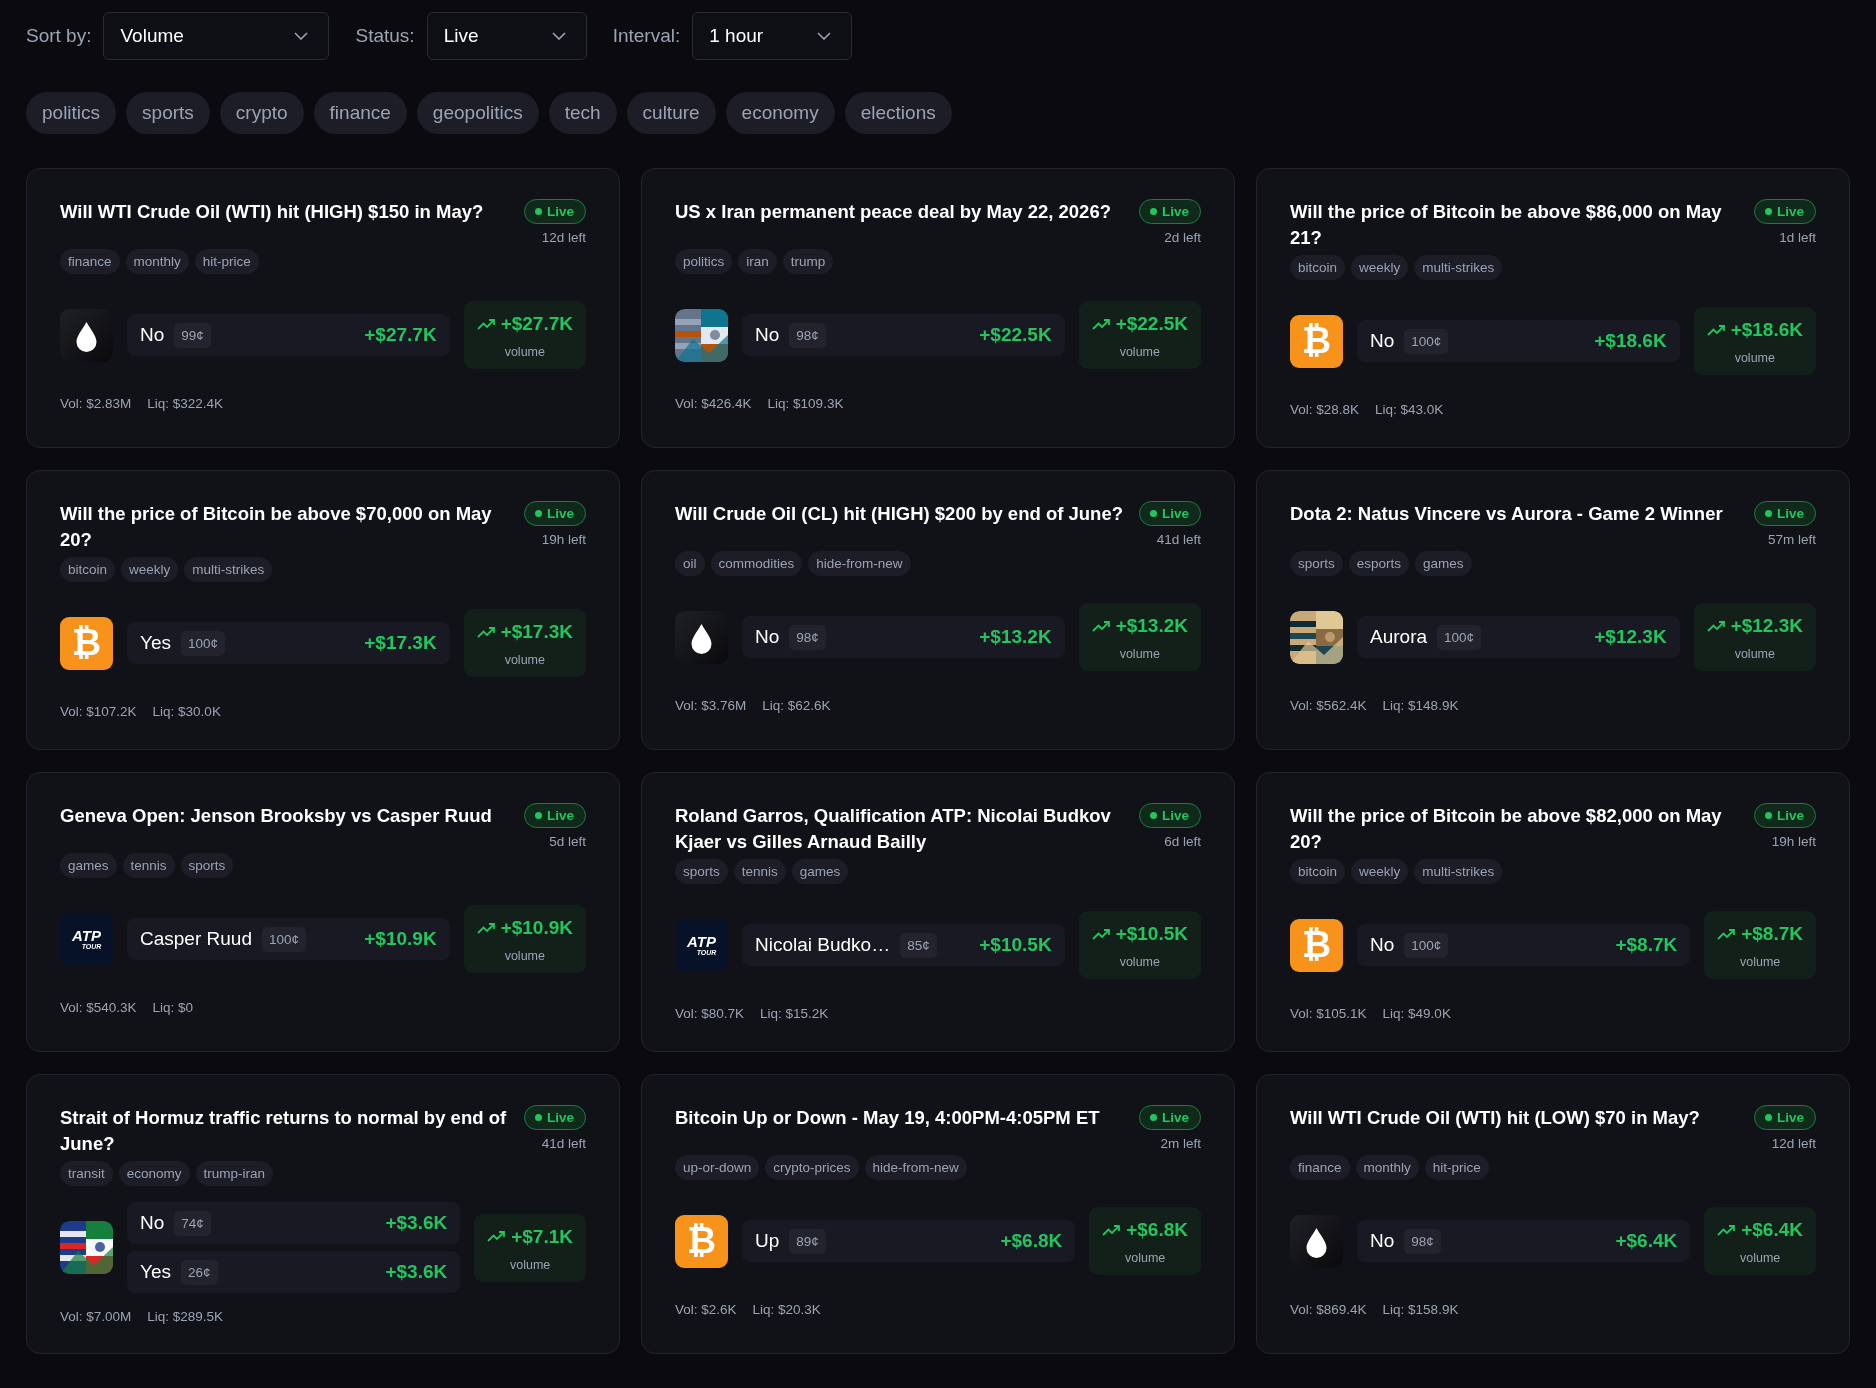  What do you see at coordinates (1506, 225) in the screenshot?
I see `market-title: Will the price of Bitcoin be above $86,000 on May 21?` at bounding box center [1506, 225].